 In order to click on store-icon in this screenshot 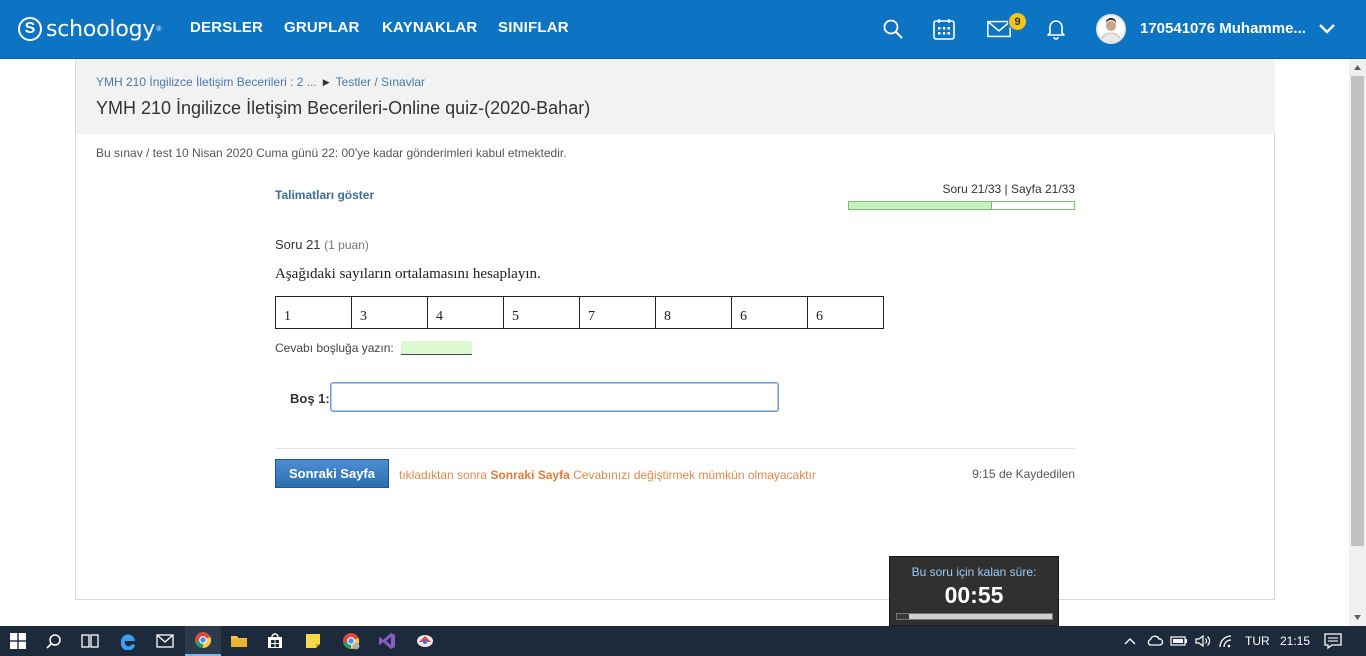, I will do `click(275, 641)`.